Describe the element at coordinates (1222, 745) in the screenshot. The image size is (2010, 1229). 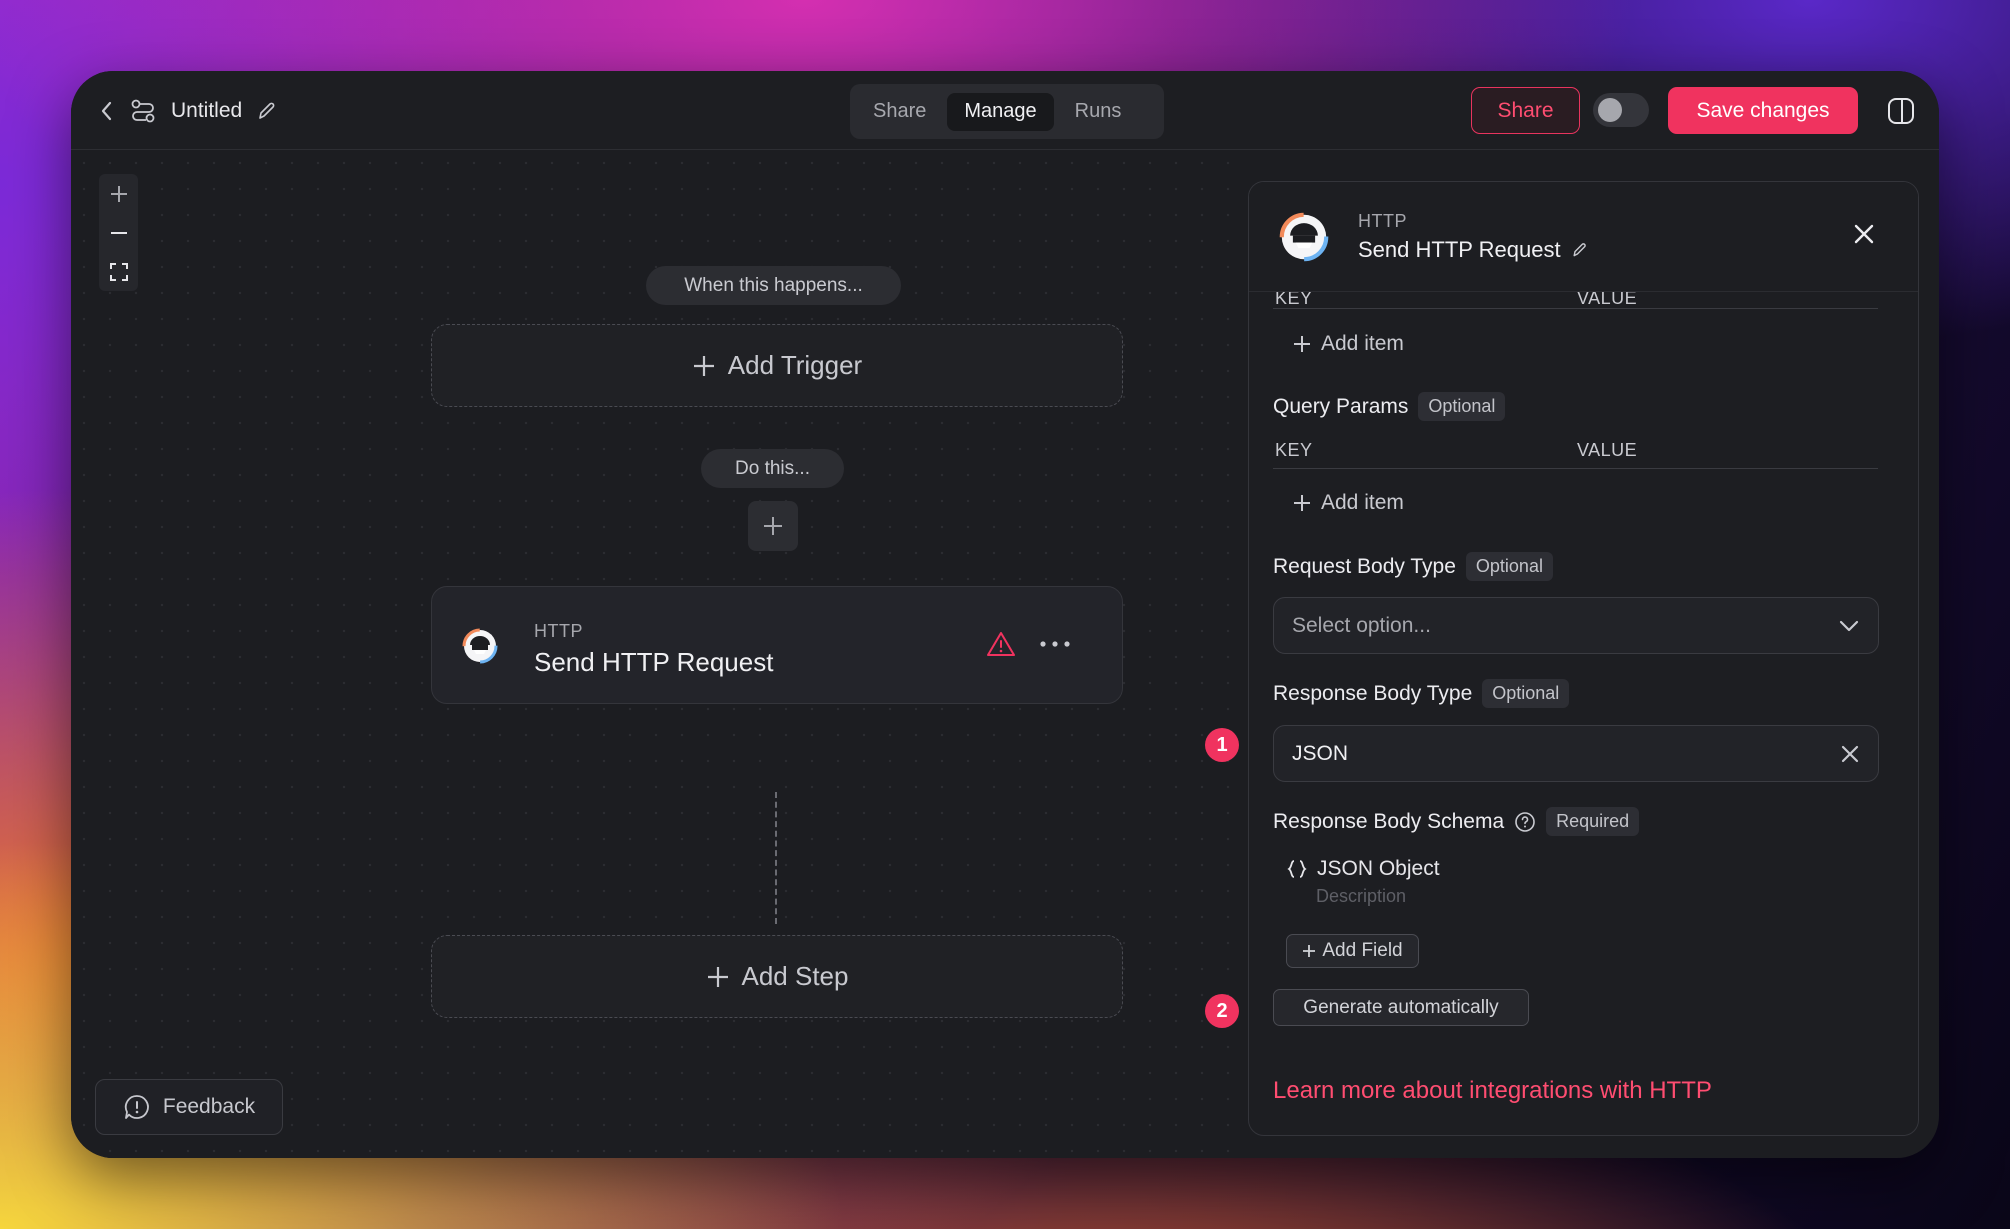
I see `annotation-marker-1: 1` at that location.